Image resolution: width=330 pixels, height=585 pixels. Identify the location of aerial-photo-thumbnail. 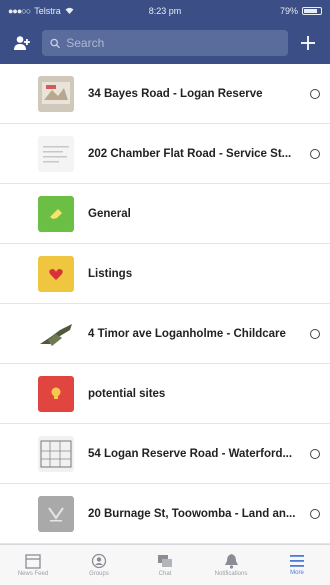
(56, 333).